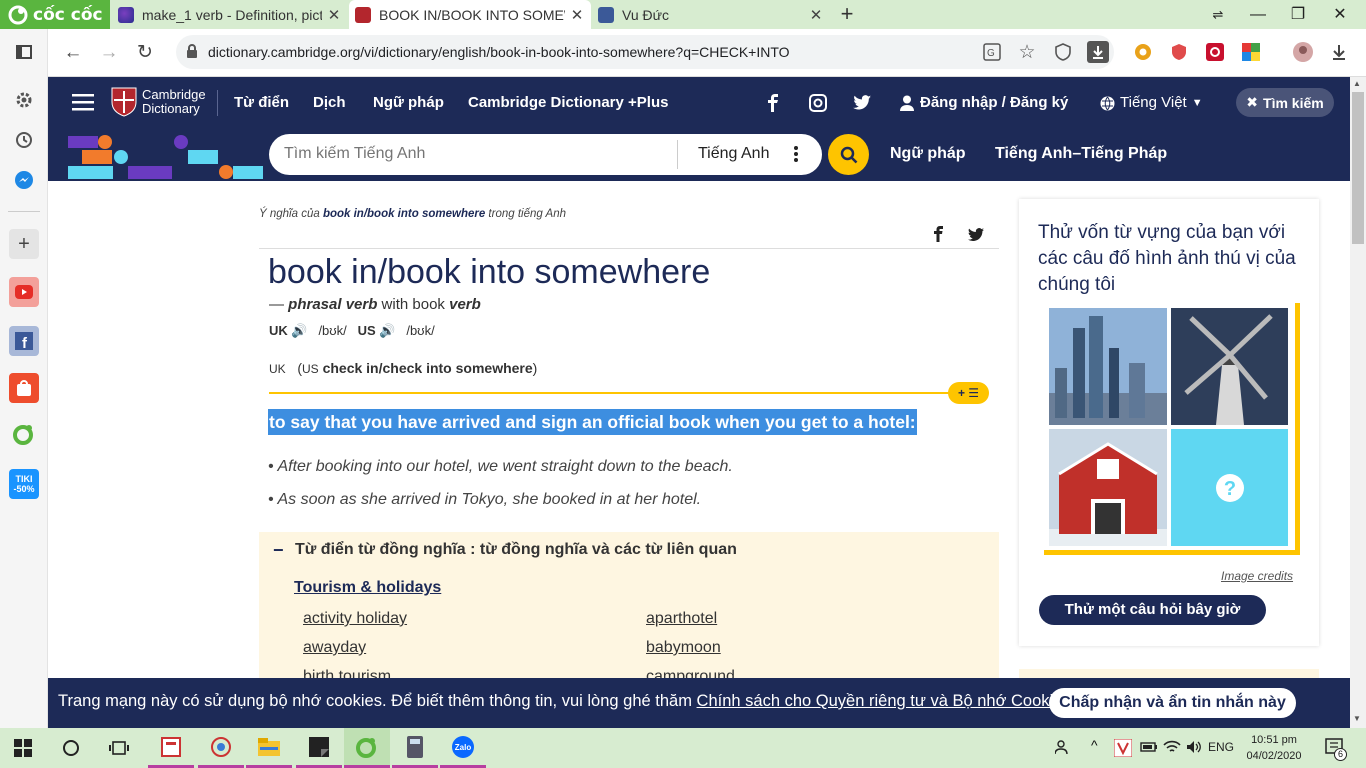 The width and height of the screenshot is (1366, 768). Describe the element at coordinates (355, 619) in the screenshot. I see `thesaurus-word: activity holiday` at that location.